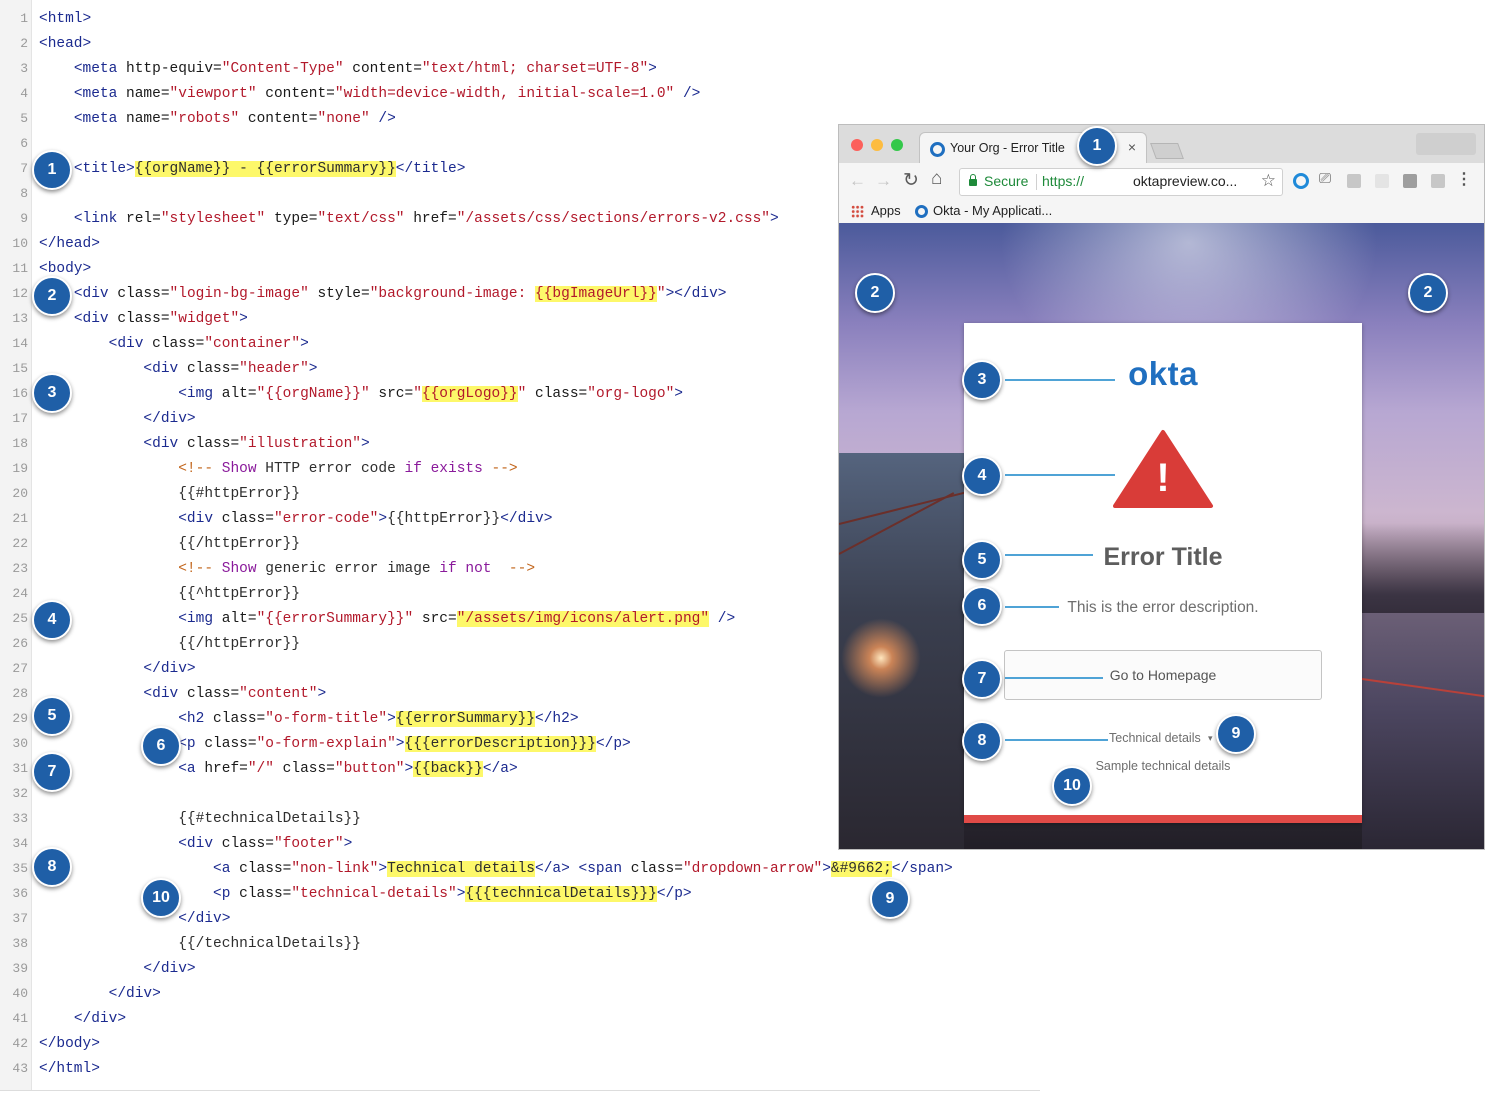 The image size is (1487, 1094). I want to click on code-token: "stylesheet", so click(213, 219).